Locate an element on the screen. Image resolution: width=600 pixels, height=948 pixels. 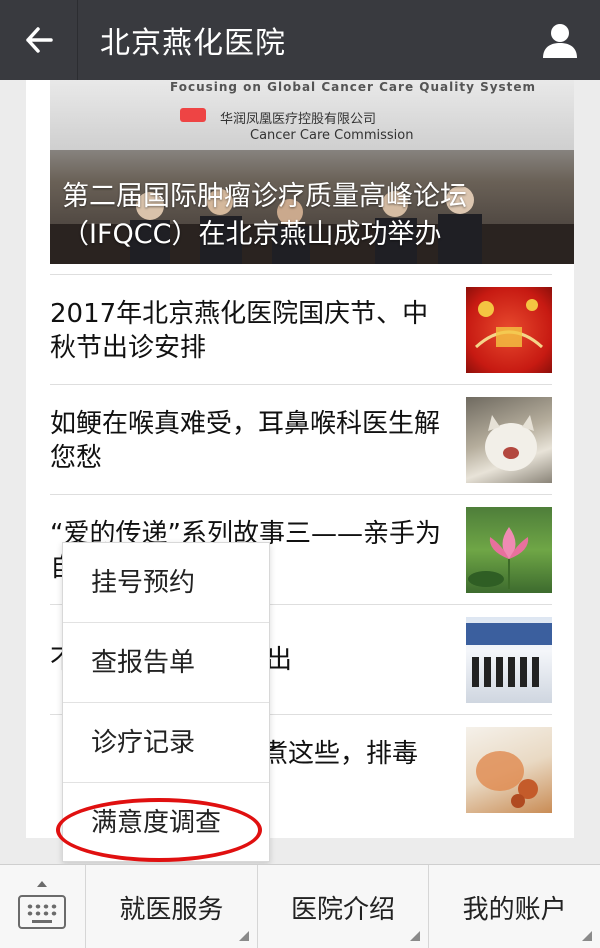
tab-medical-services: 就医服务 is located at coordinates (172, 906).